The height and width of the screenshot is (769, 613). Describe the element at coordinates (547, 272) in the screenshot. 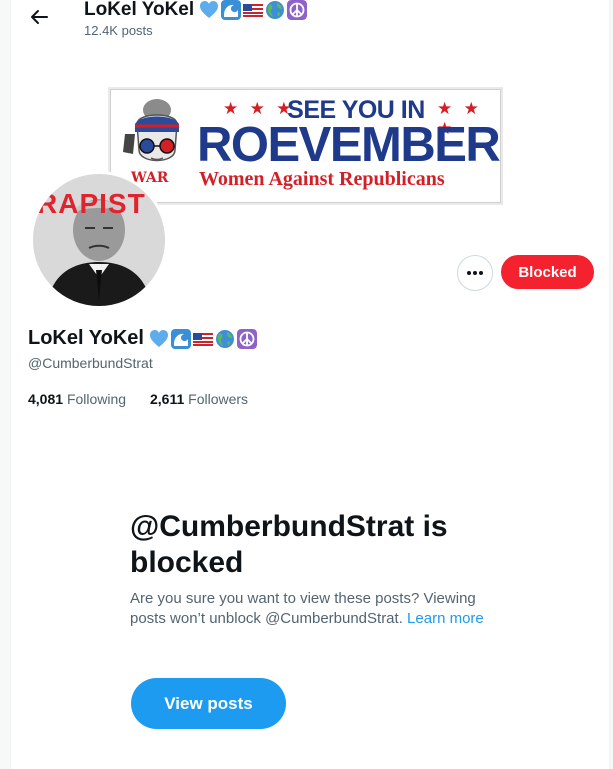

I see `blocked-button: Blocked` at that location.